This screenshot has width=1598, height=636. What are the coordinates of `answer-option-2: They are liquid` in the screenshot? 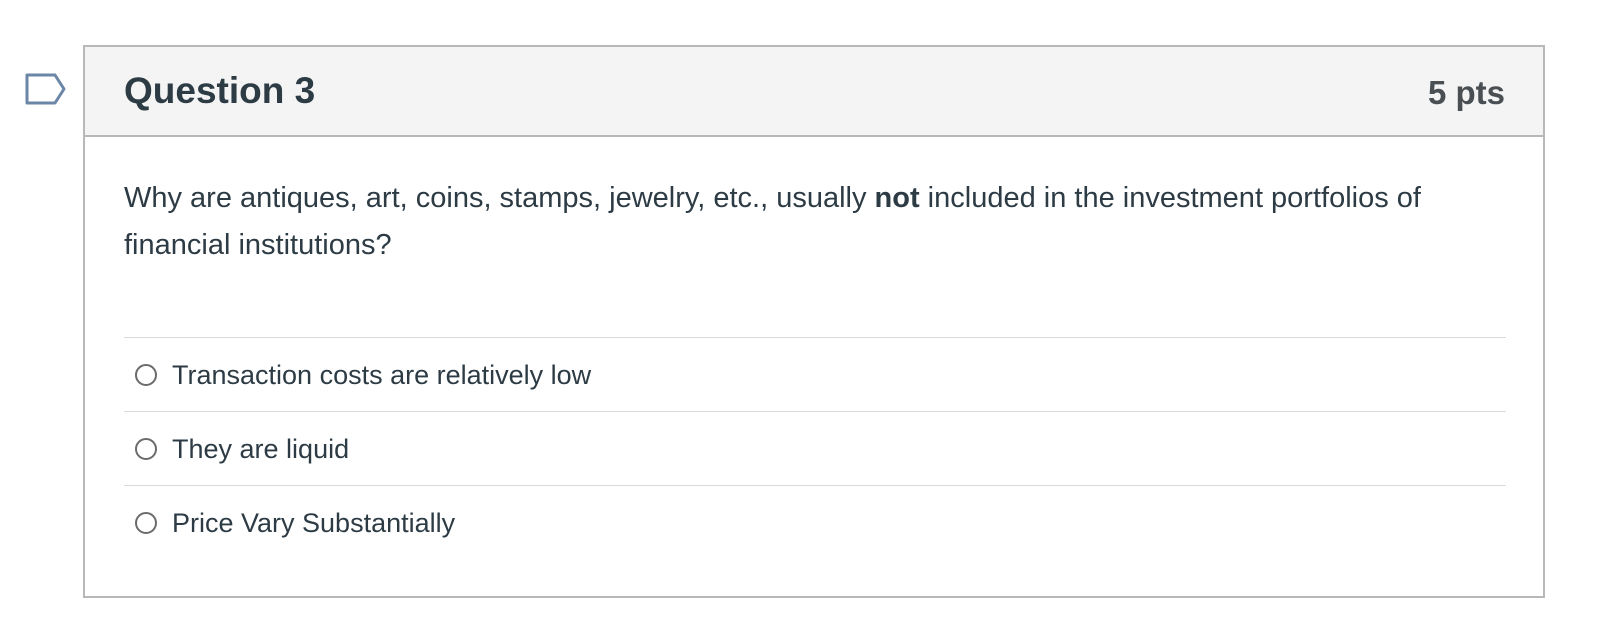 It's located at (815, 448).